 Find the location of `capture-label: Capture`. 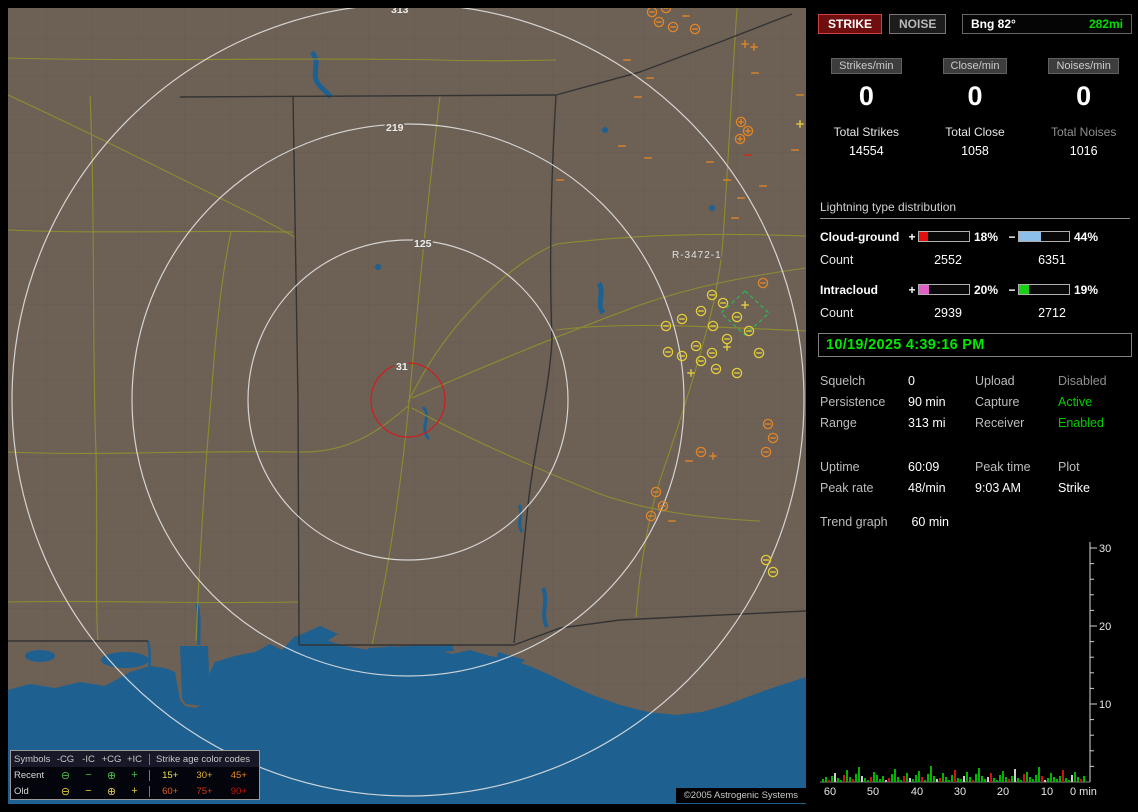

capture-label: Capture is located at coordinates (997, 402).